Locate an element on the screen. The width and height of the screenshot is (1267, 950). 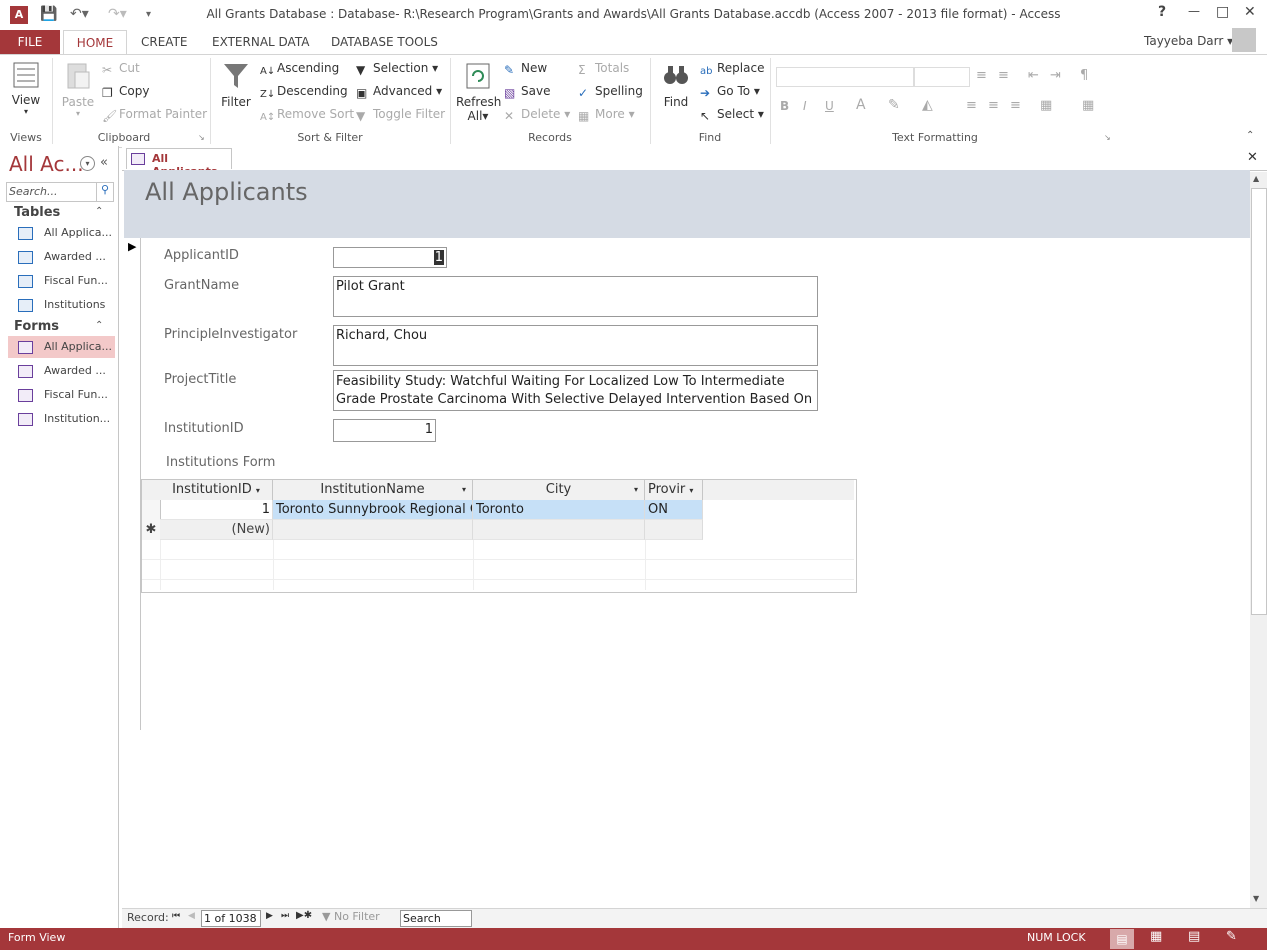
nav-search-input: Search... ⚲ is located at coordinates (60, 192).